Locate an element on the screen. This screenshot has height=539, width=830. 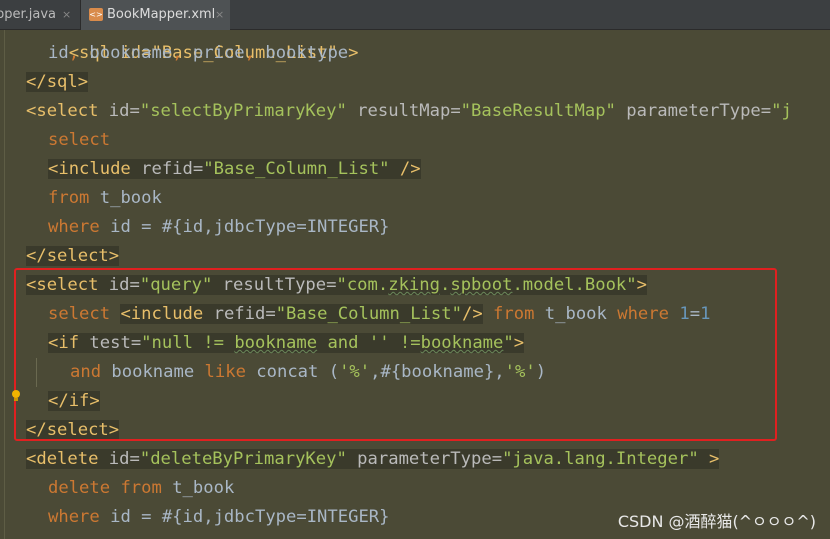
code-line-8: </select> is located at coordinates (73, 256).